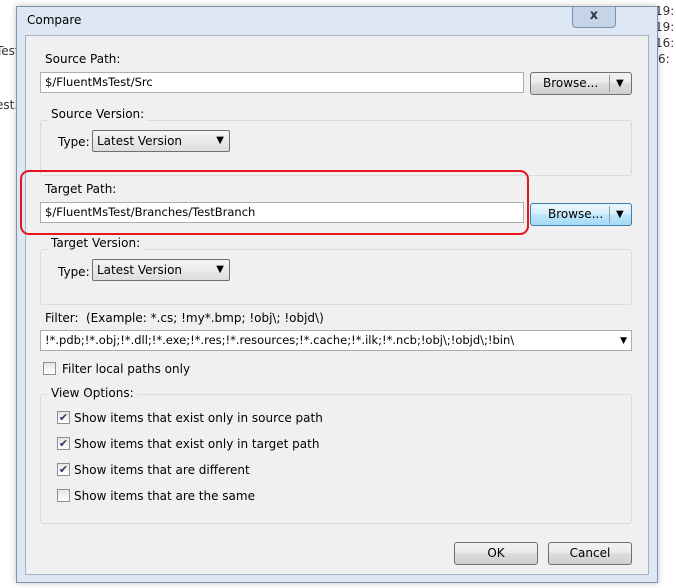 The image size is (676, 588). What do you see at coordinates (162, 470) in the screenshot?
I see `show-different-label: Show items that are different` at bounding box center [162, 470].